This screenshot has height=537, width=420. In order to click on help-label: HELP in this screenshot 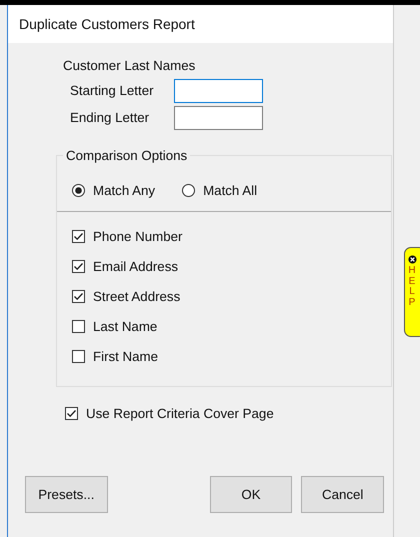, I will do `click(412, 287)`.